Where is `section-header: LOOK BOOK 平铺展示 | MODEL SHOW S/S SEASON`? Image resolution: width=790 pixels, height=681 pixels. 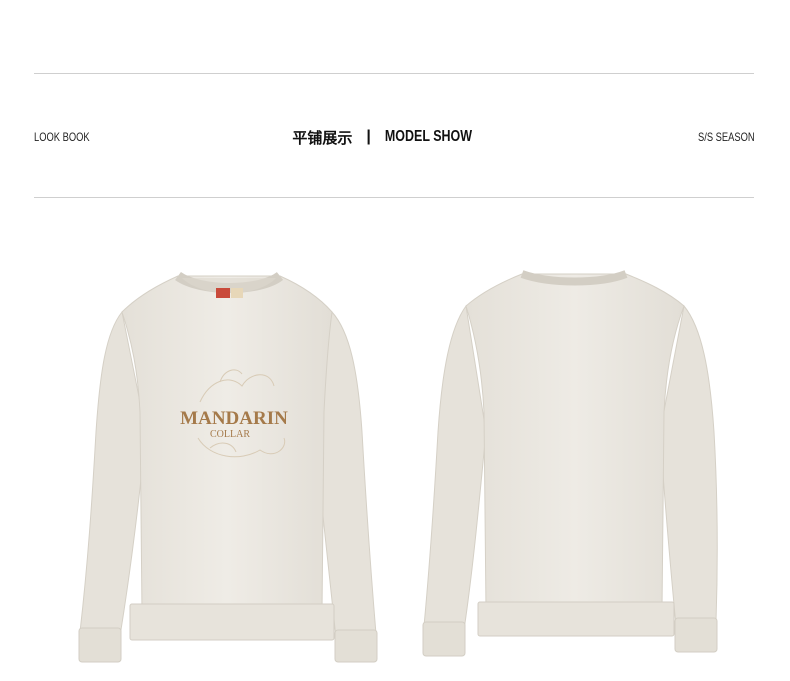
section-header: LOOK BOOK 平铺展示 | MODEL SHOW S/S SEASON is located at coordinates (394, 137).